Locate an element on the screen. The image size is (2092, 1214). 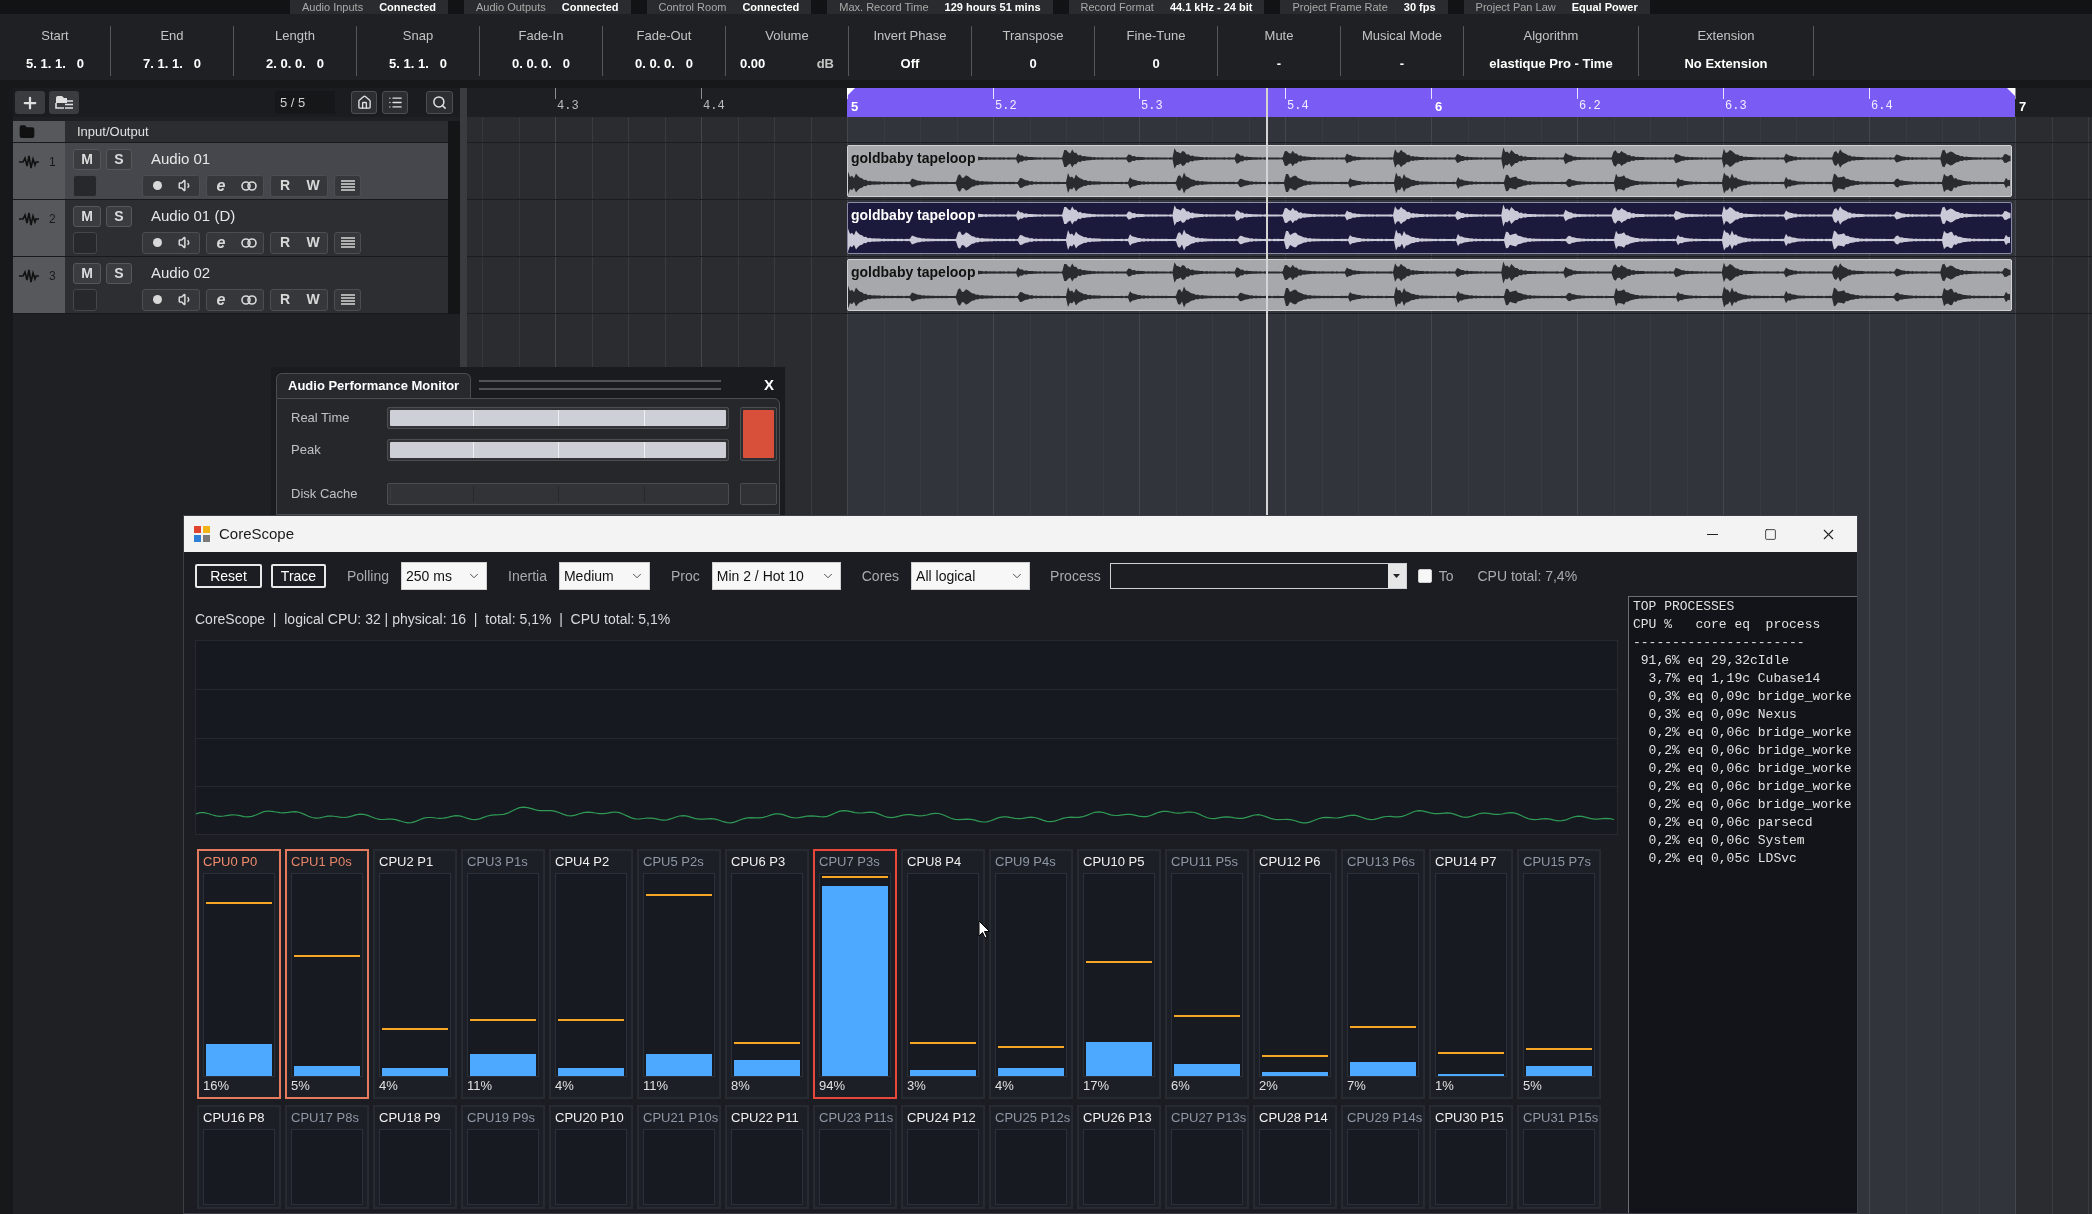
ruler-segment: 6.4 is located at coordinates (1942, 102).